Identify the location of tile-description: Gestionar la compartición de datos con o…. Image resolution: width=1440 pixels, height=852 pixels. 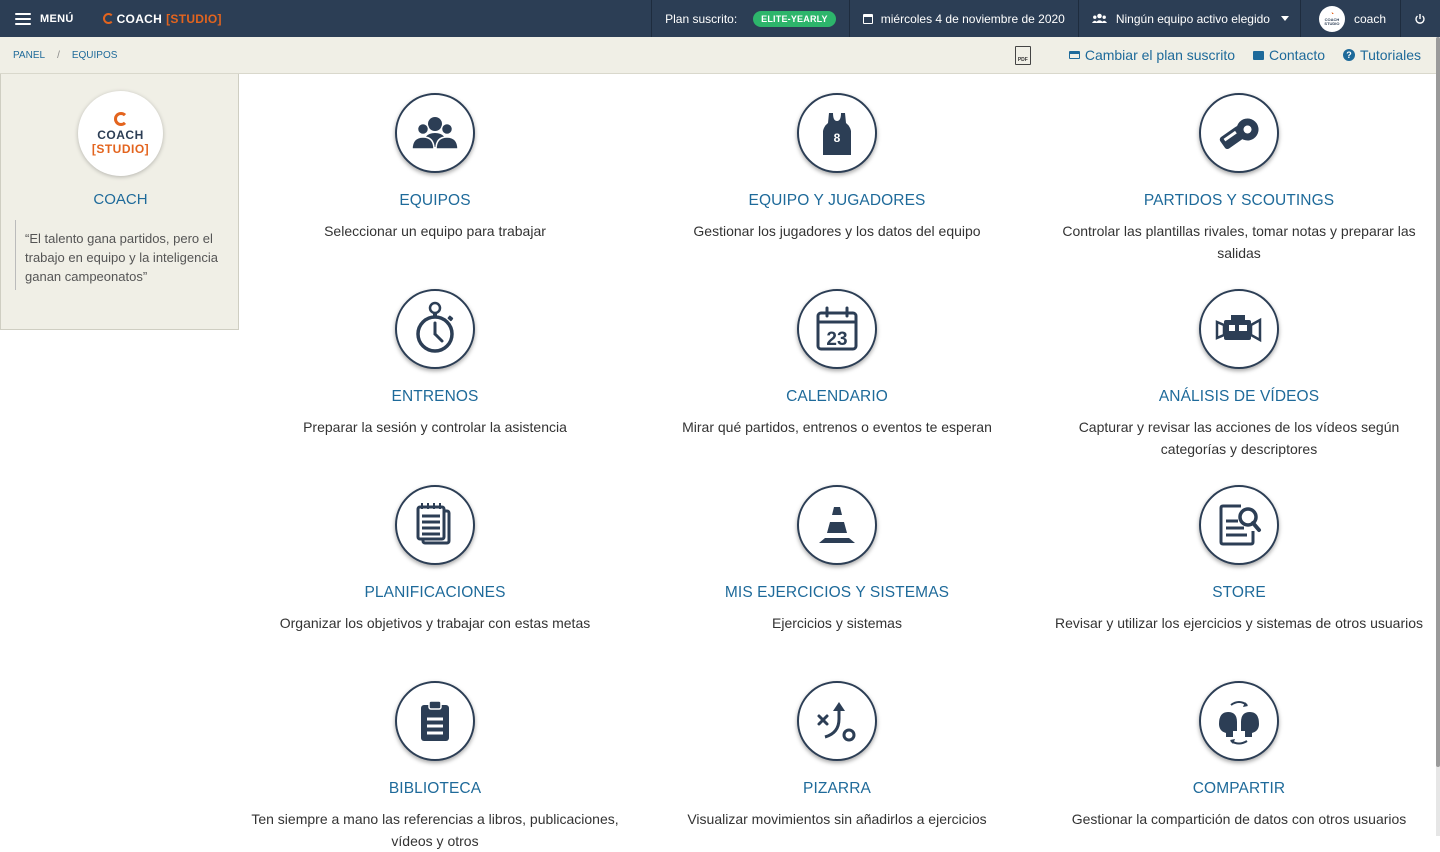
(1239, 819).